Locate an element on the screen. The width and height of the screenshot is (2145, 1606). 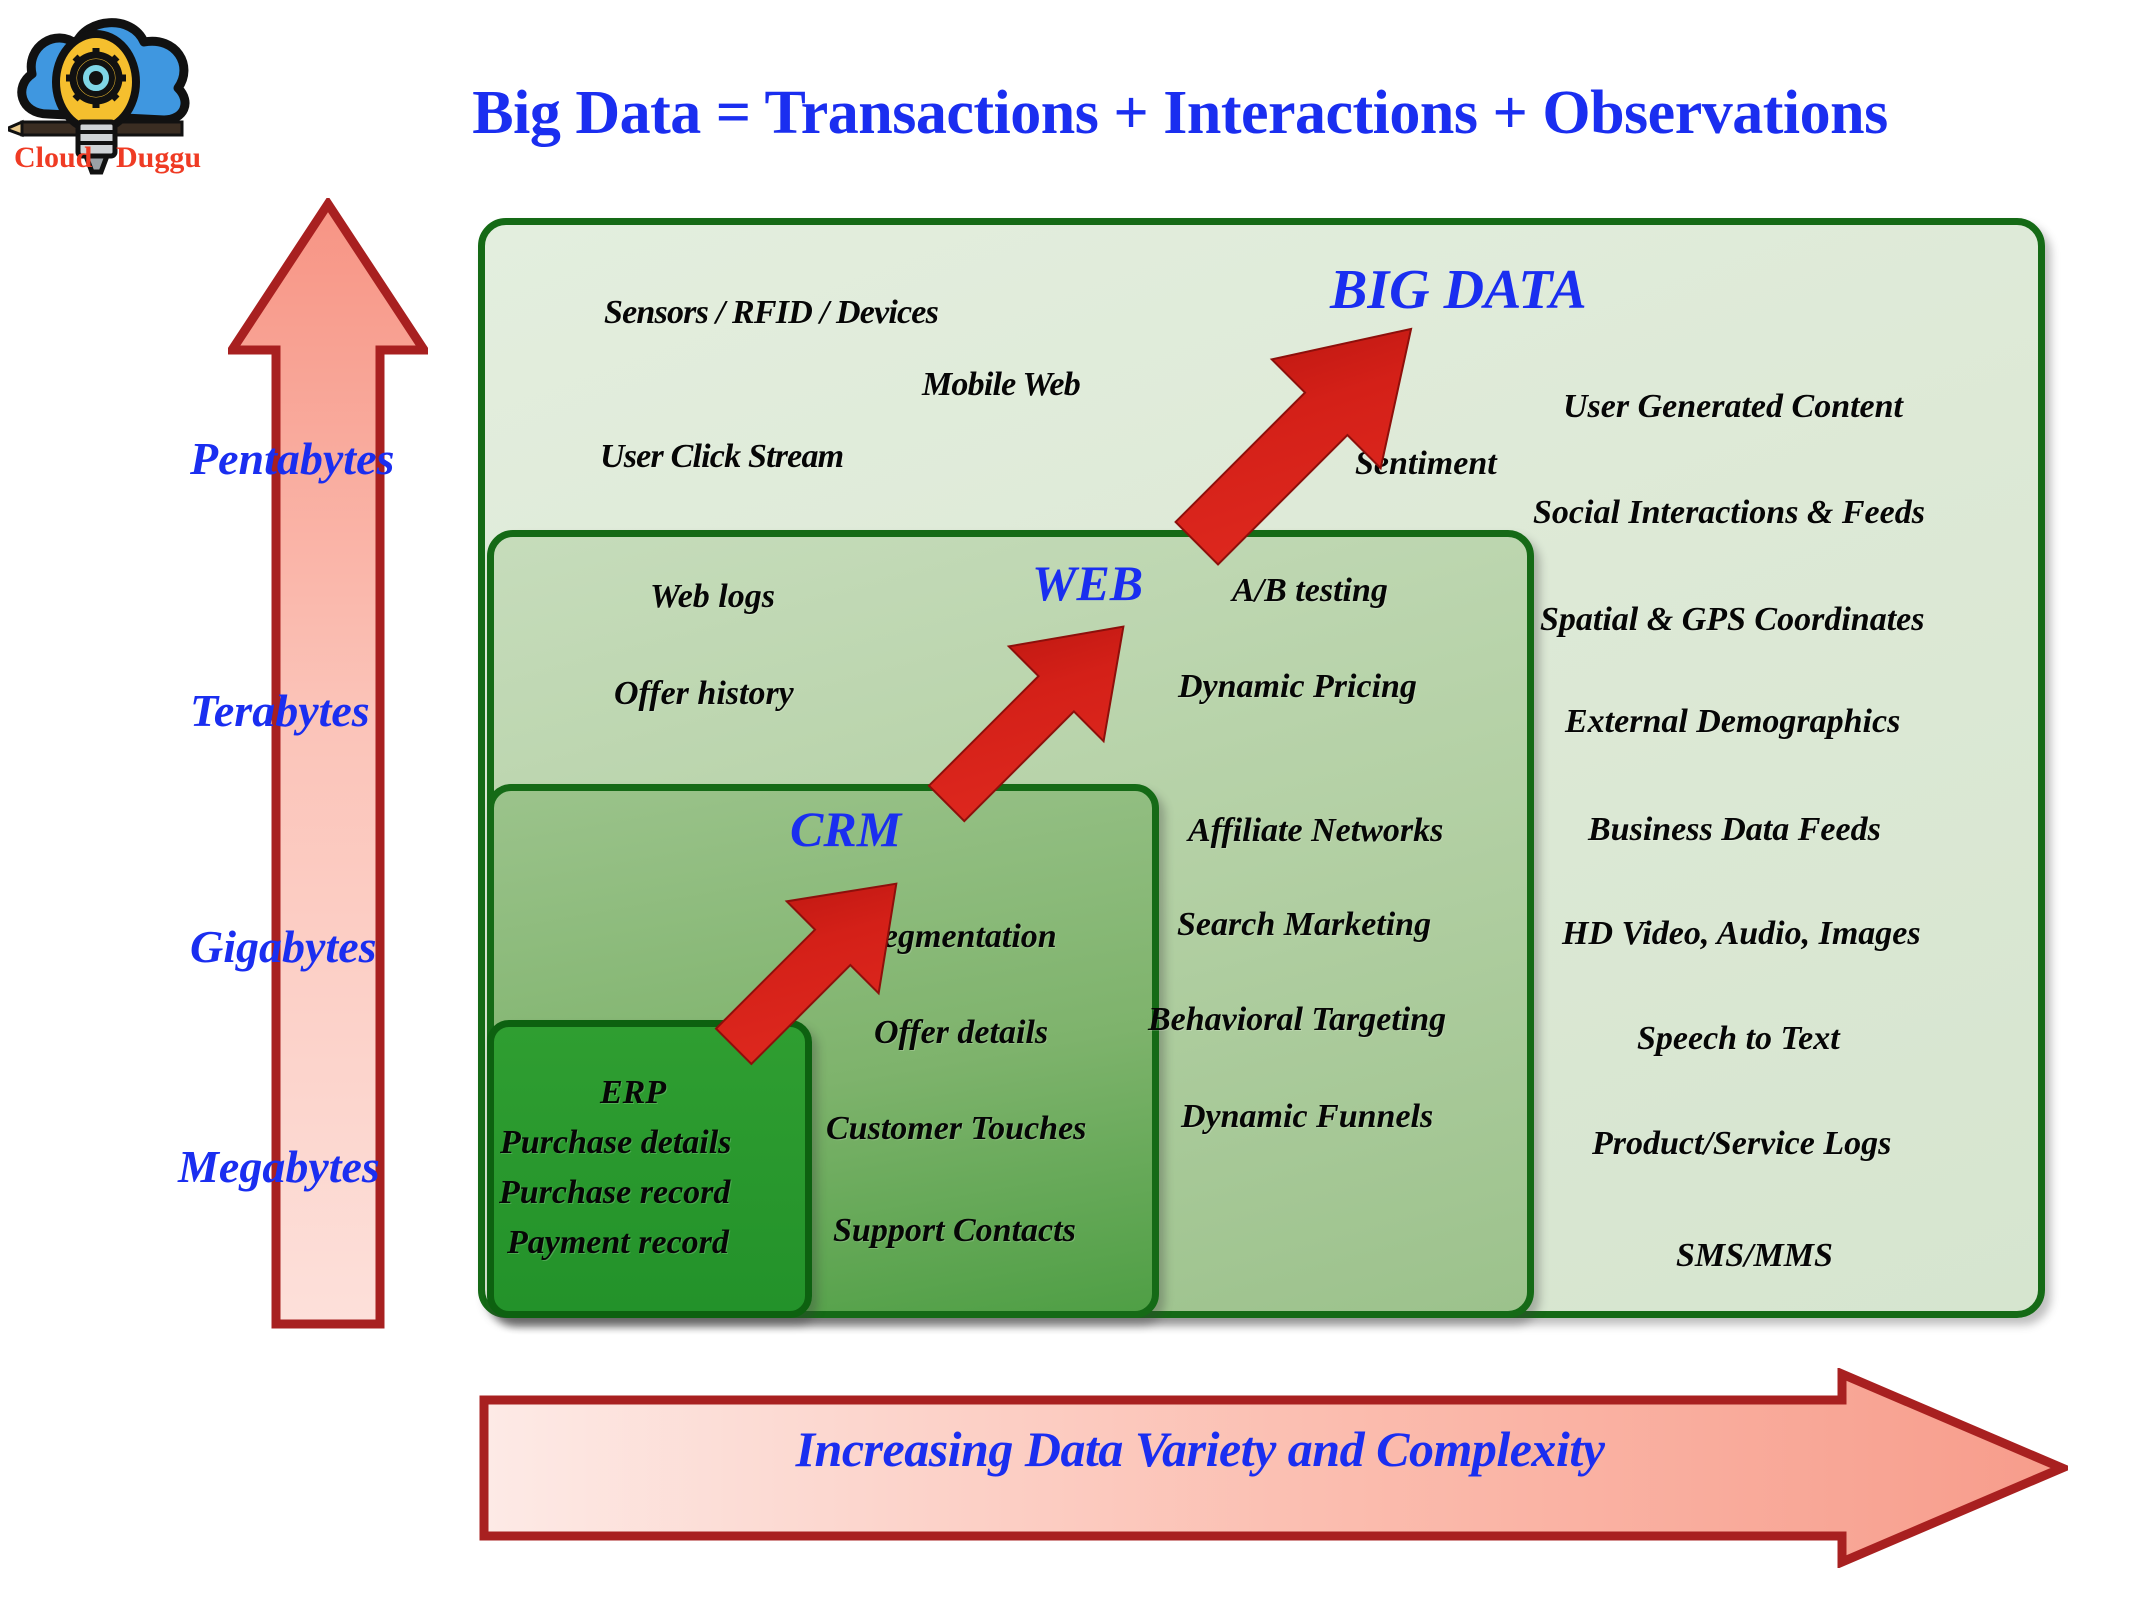
item-dynamic-pricing: Dynamic Pricing is located at coordinates (1297, 686).